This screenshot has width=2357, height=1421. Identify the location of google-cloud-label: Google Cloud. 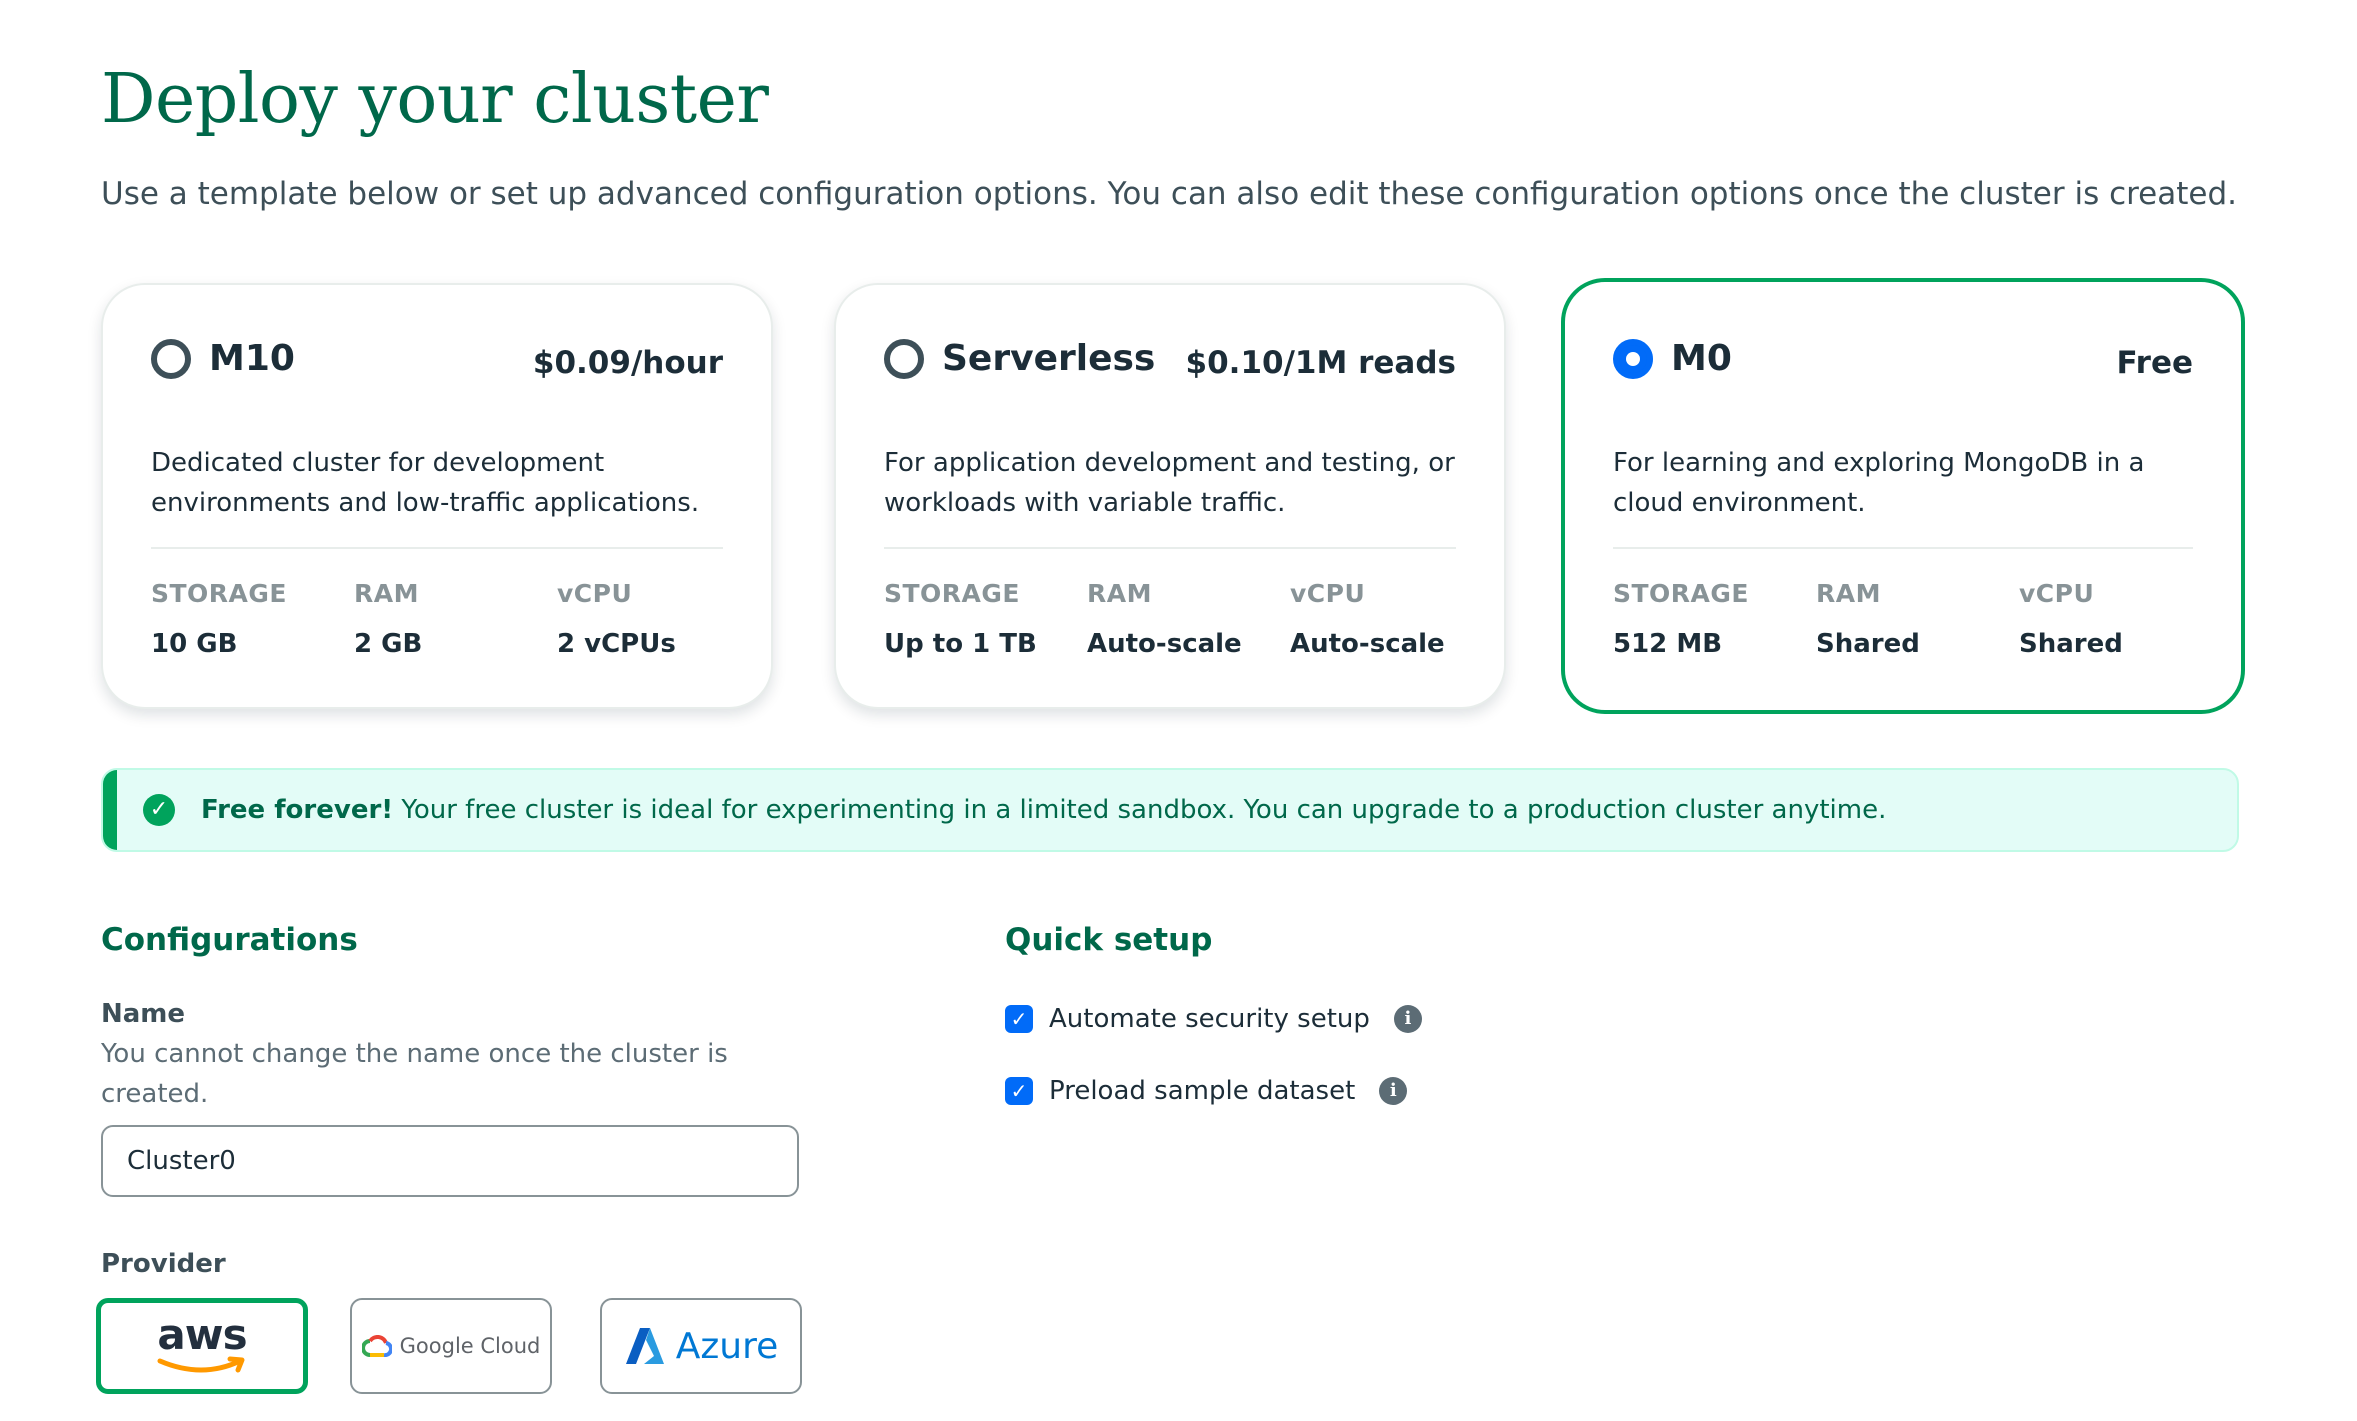
(470, 1346).